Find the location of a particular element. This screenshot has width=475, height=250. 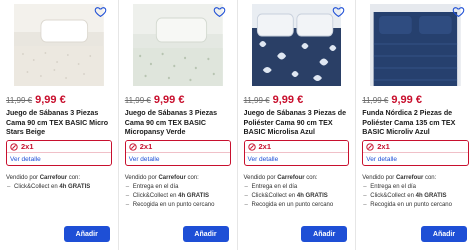

bed-sheets-beige-image is located at coordinates (59, 45).